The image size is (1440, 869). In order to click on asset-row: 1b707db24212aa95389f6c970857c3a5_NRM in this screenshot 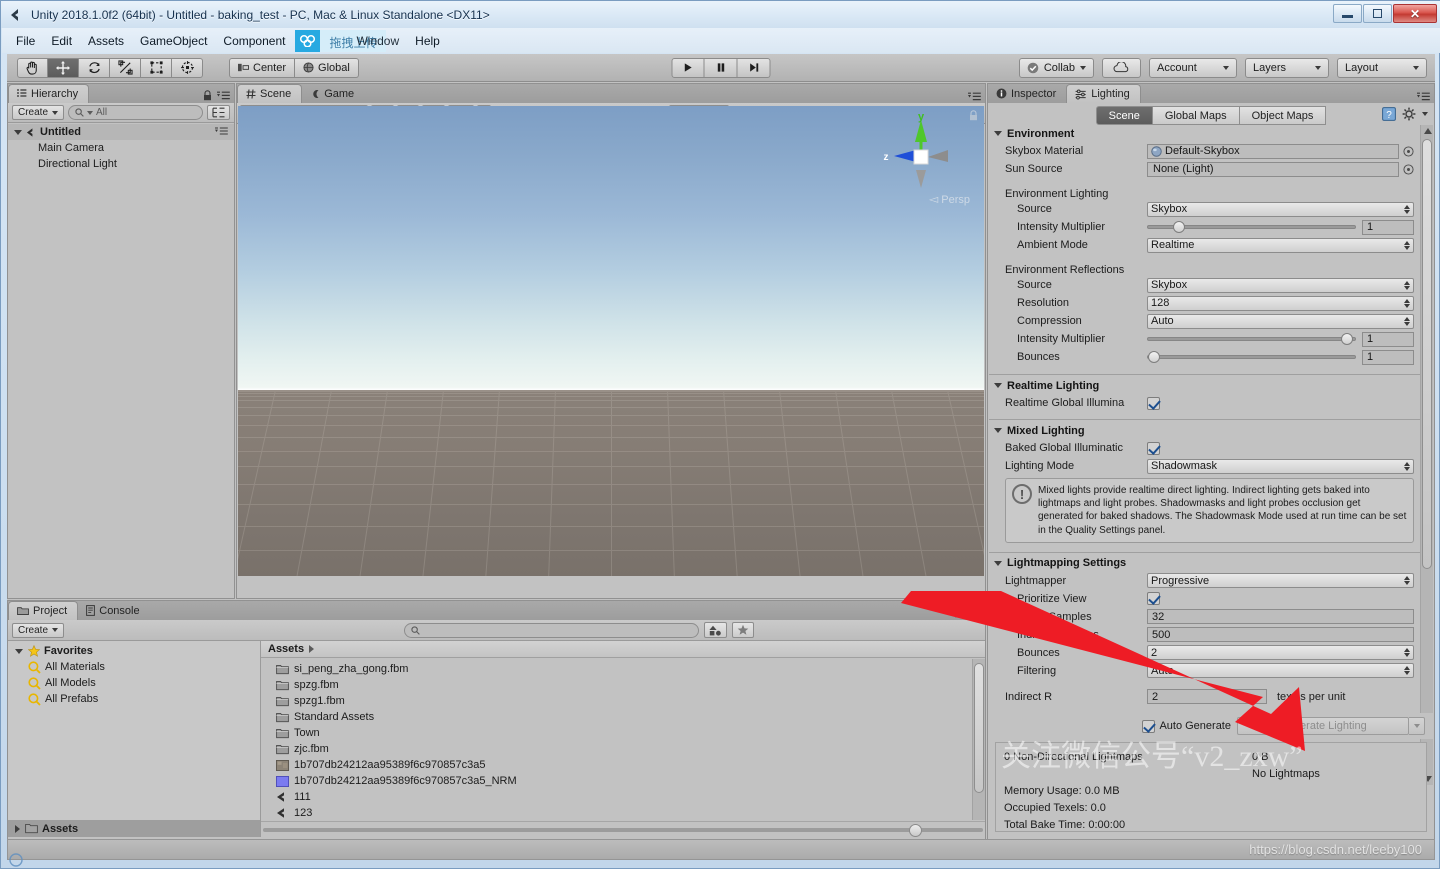, I will do `click(623, 781)`.